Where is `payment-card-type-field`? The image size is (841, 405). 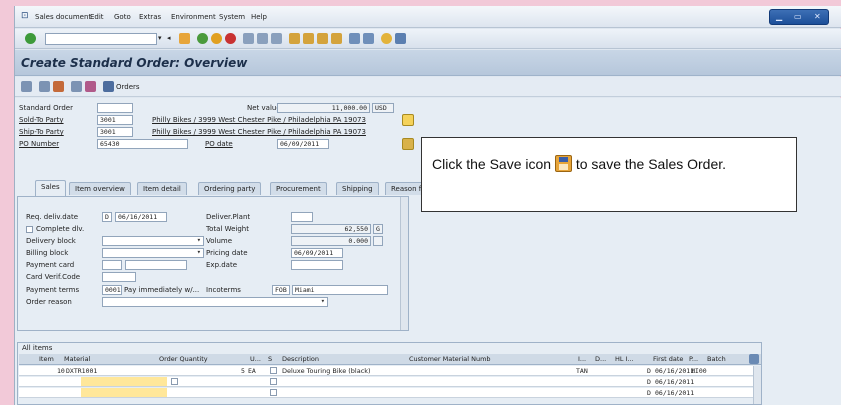
payment-card-type-field is located at coordinates (112, 265).